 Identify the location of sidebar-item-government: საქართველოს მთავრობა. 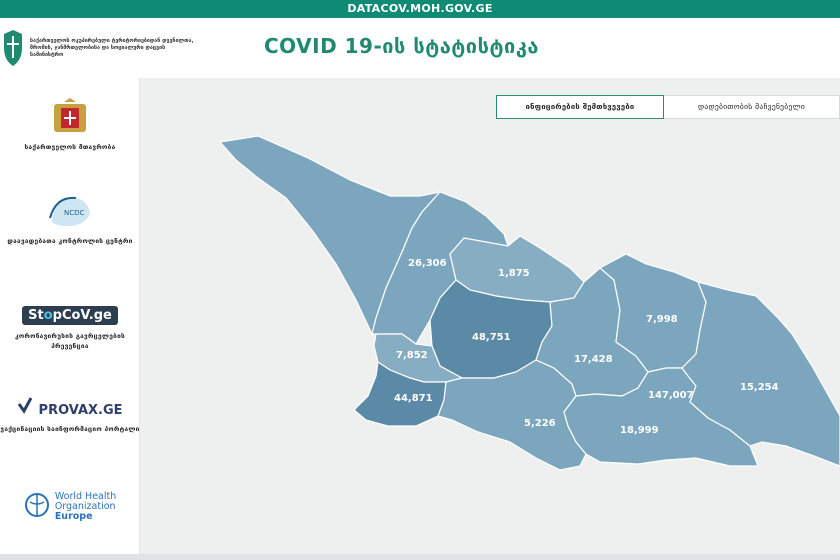
(70, 125).